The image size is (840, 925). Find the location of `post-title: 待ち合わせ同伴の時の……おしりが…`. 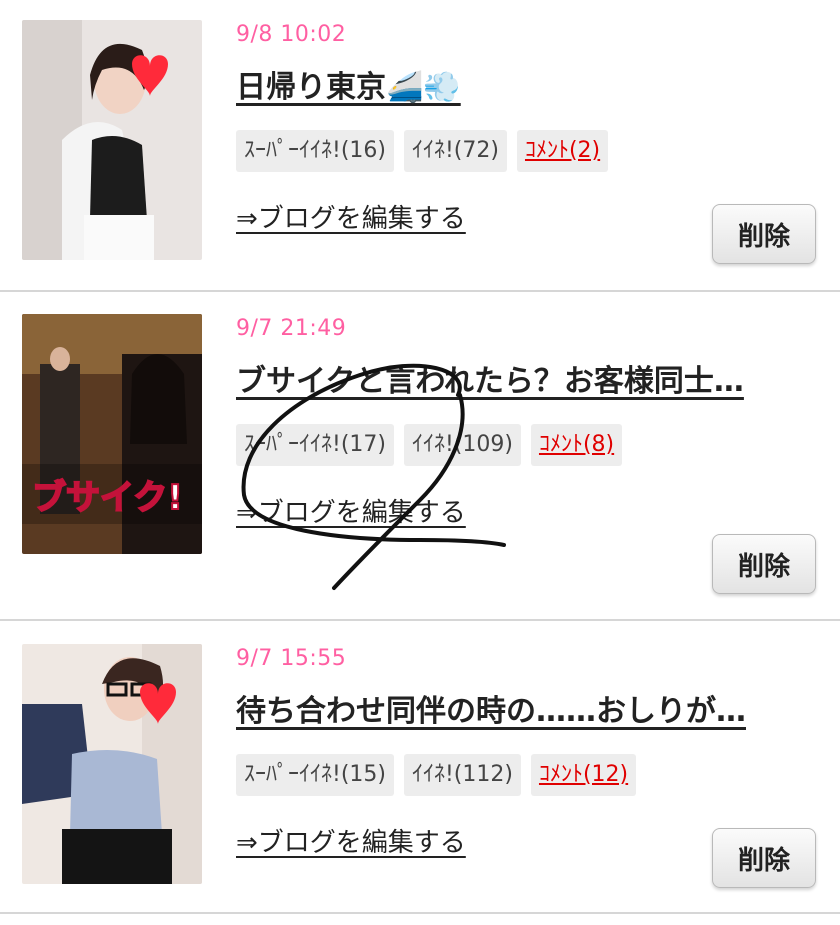

post-title: 待ち合わせ同伴の時の……おしりが… is located at coordinates (526, 708).